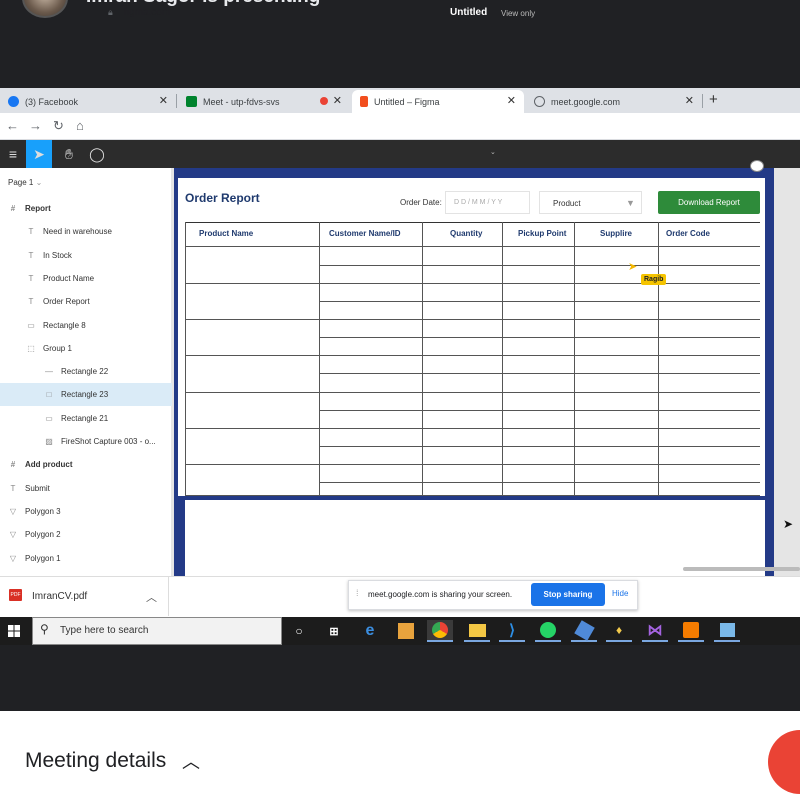 The height and width of the screenshot is (800, 800). Describe the element at coordinates (222, 198) in the screenshot. I see `report-title: Order Report` at that location.